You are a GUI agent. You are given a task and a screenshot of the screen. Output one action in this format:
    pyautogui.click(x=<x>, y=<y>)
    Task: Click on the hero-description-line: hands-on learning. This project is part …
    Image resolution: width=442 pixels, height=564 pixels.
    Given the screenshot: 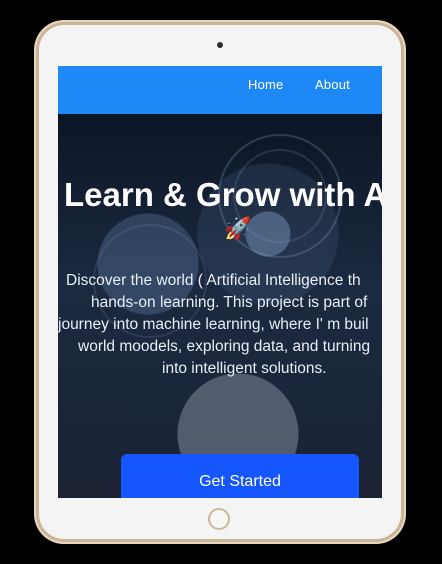 What is the action you would take?
    pyautogui.click(x=229, y=302)
    